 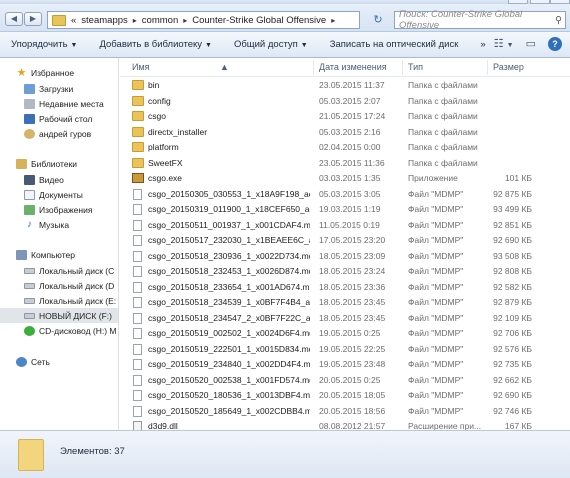 What do you see at coordinates (518, 425) in the screenshot?
I see `file-size: 167 КБ` at bounding box center [518, 425].